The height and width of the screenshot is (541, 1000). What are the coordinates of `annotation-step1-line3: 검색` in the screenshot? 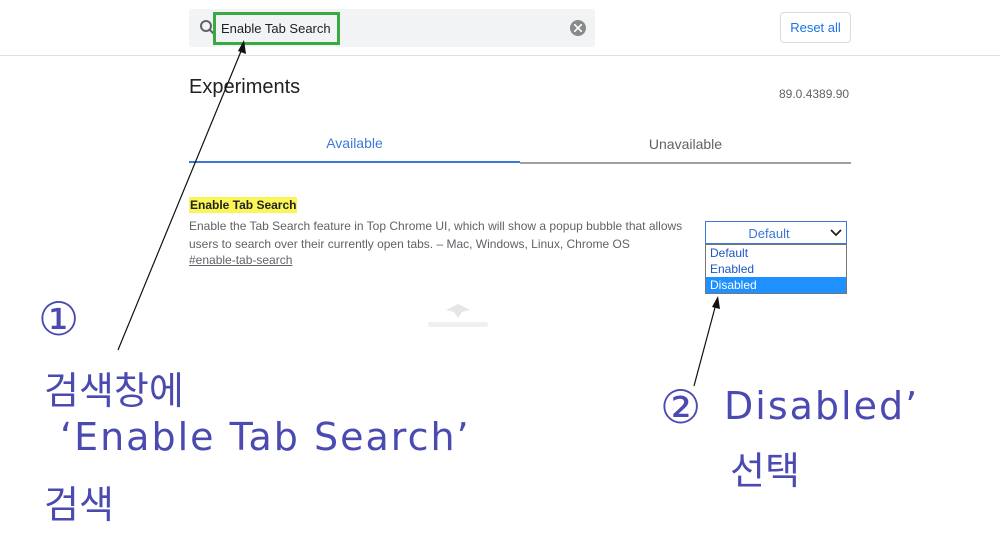 It's located at (79, 505).